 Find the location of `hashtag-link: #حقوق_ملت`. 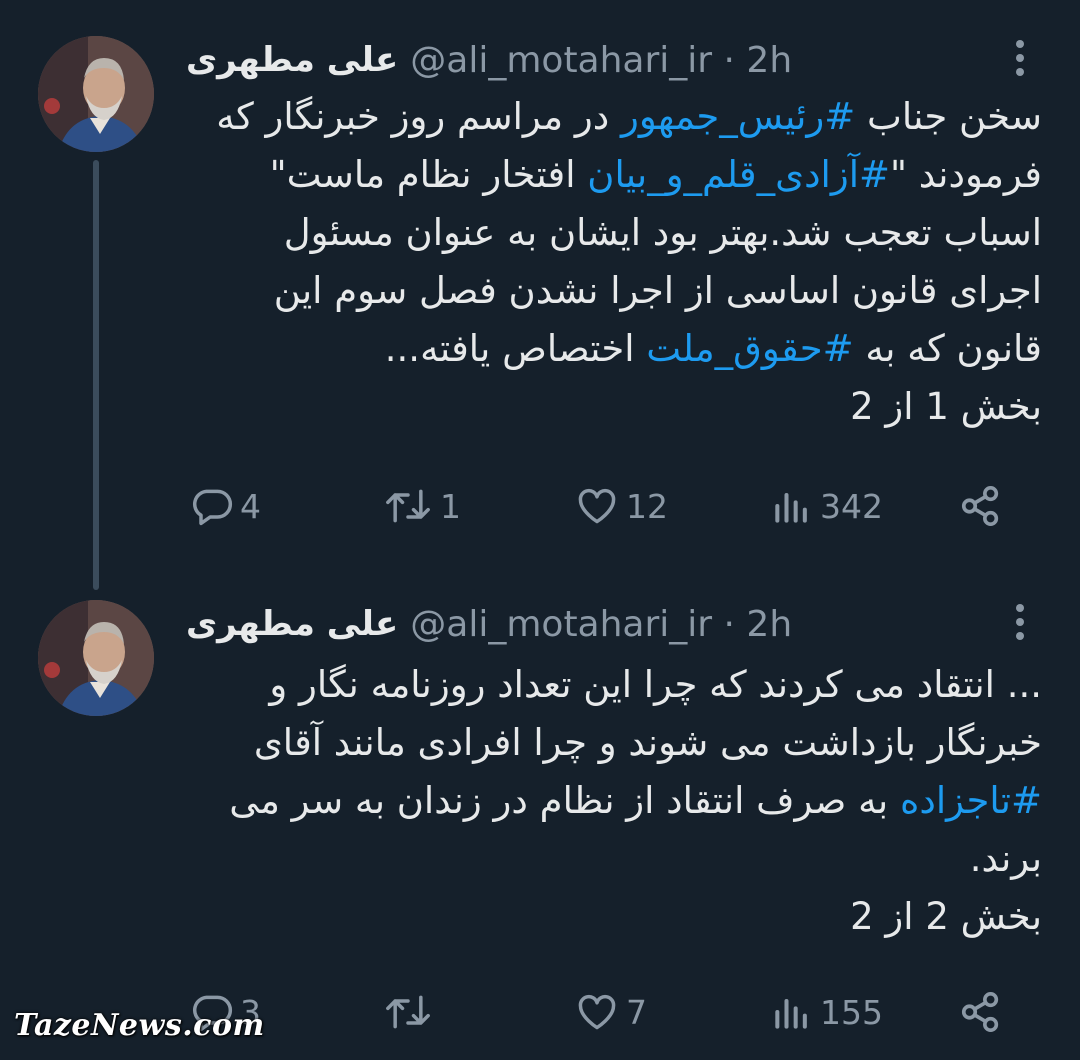

hashtag-link: #حقوق_ملت is located at coordinates (749, 348).